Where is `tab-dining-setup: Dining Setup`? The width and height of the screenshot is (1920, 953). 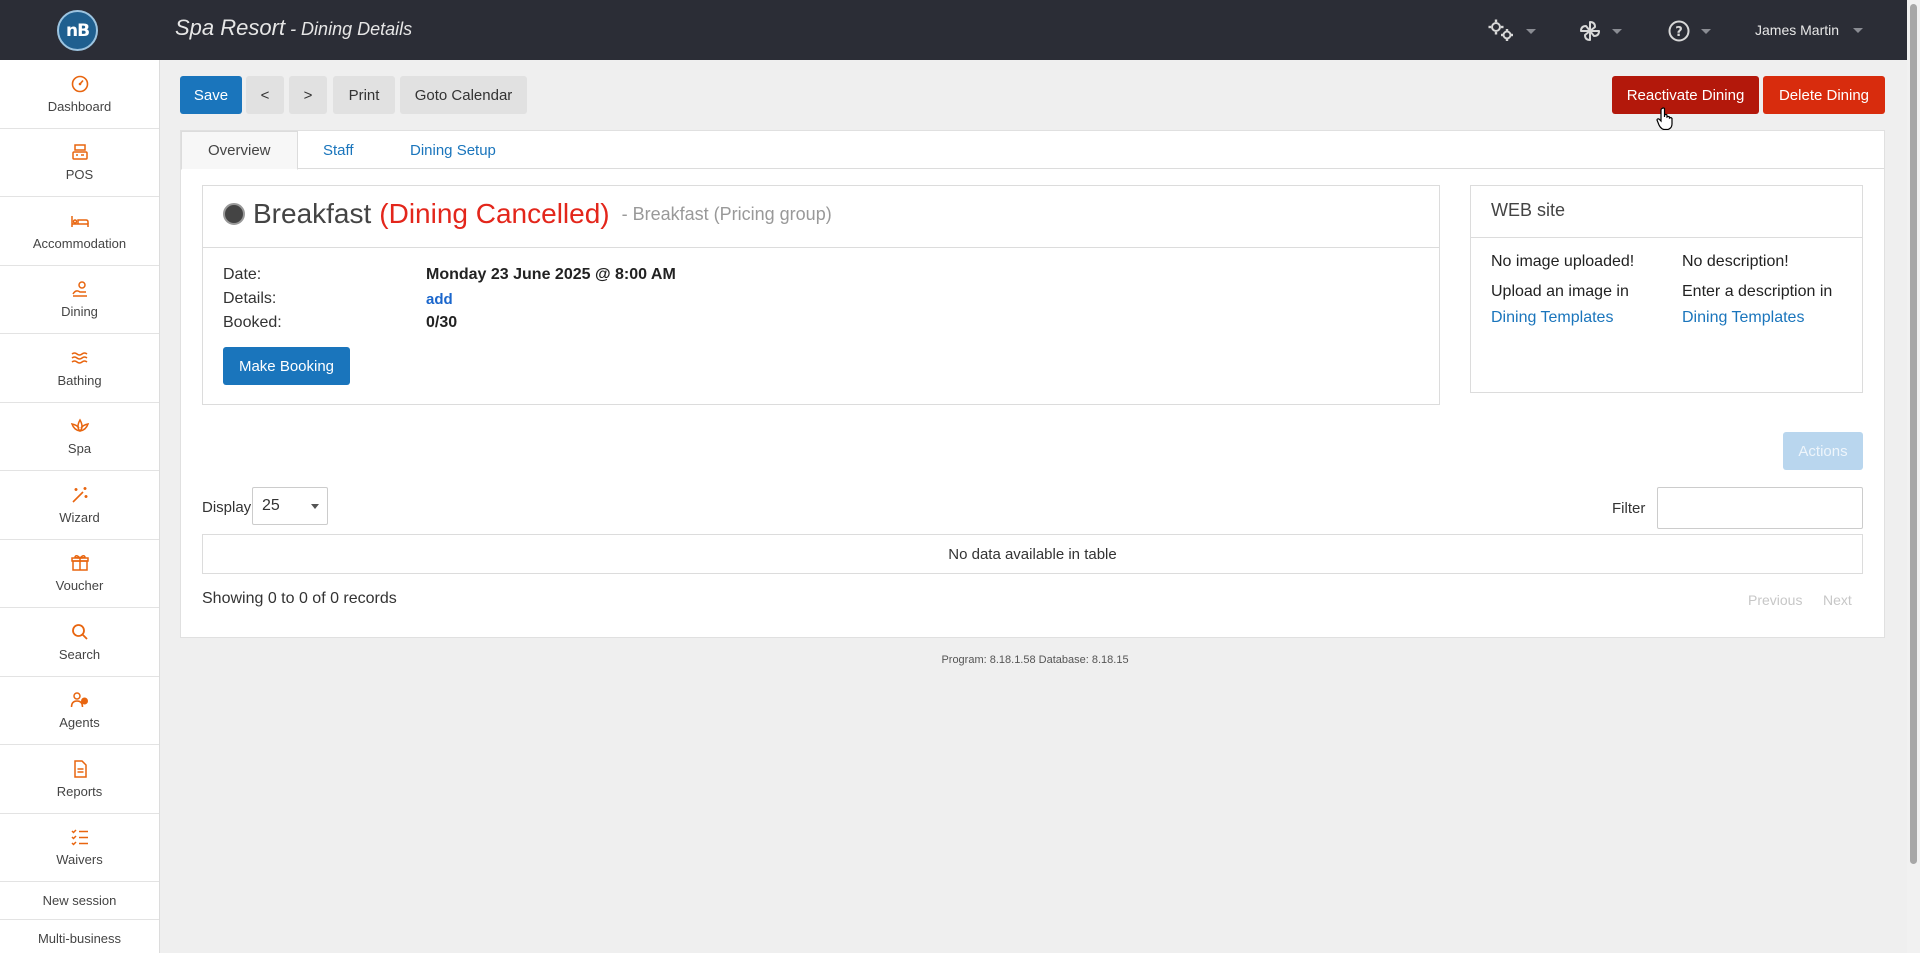
tab-dining-setup: Dining Setup is located at coordinates (453, 150).